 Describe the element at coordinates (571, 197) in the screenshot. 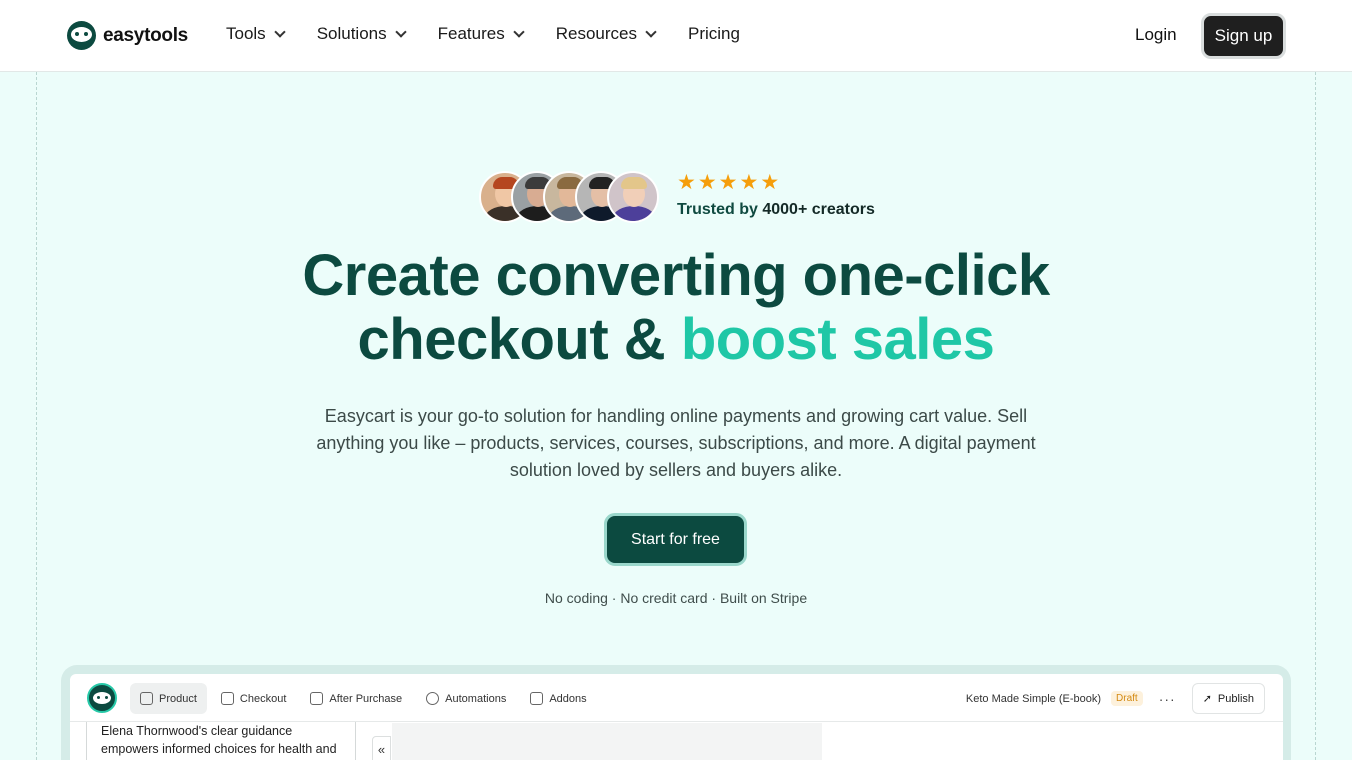

I see `creator-avatars` at that location.